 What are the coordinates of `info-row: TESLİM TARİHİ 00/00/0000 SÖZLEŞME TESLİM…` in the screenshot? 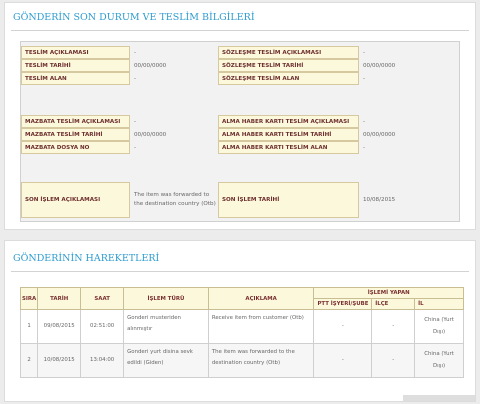 It's located at (240, 65).